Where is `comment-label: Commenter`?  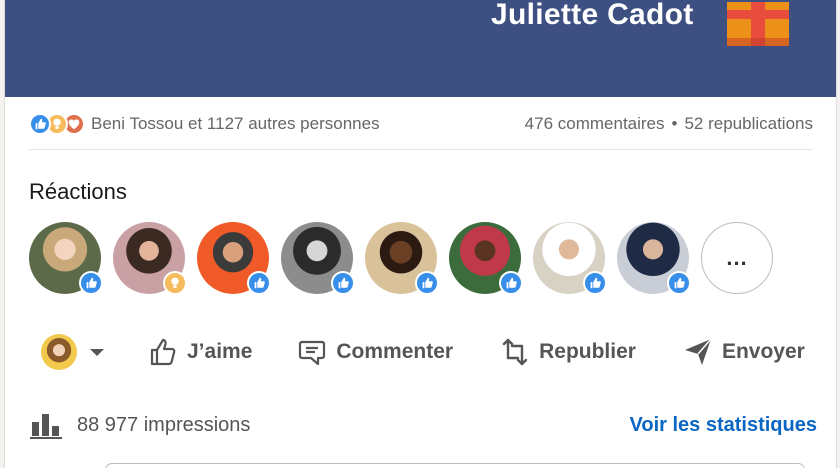
comment-label: Commenter is located at coordinates (395, 351).